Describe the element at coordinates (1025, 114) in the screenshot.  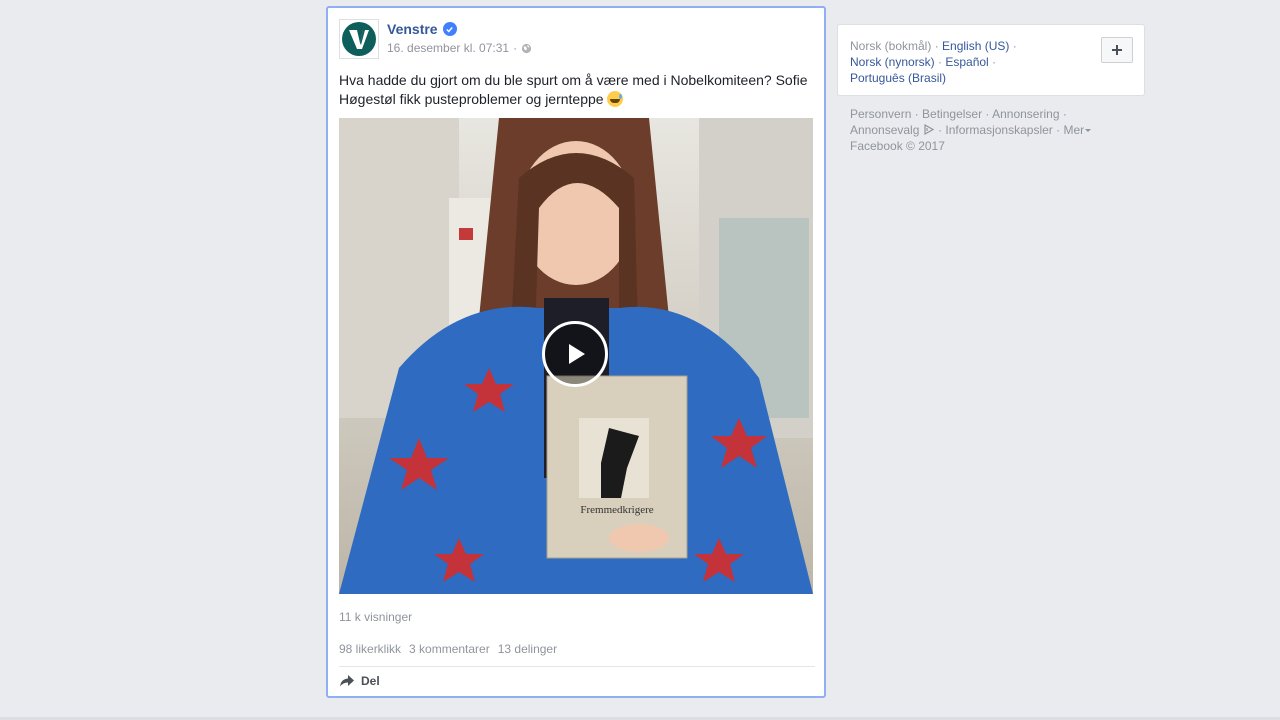
I see `footer-advertising: Annonsering` at that location.